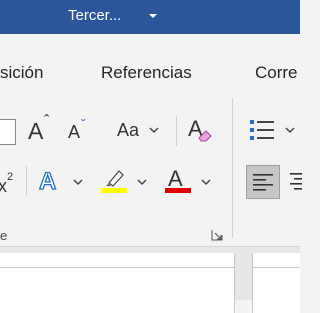 This screenshot has height=313, width=320. What do you see at coordinates (232, 168) in the screenshot?
I see `group-separator` at bounding box center [232, 168].